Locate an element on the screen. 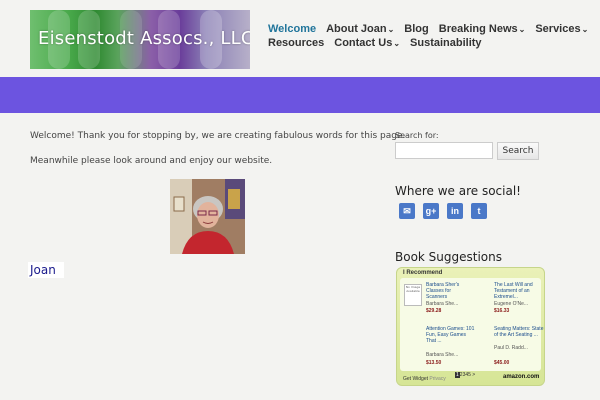 Image resolution: width=600 pixels, height=400 pixels. search-input is located at coordinates (444, 150).